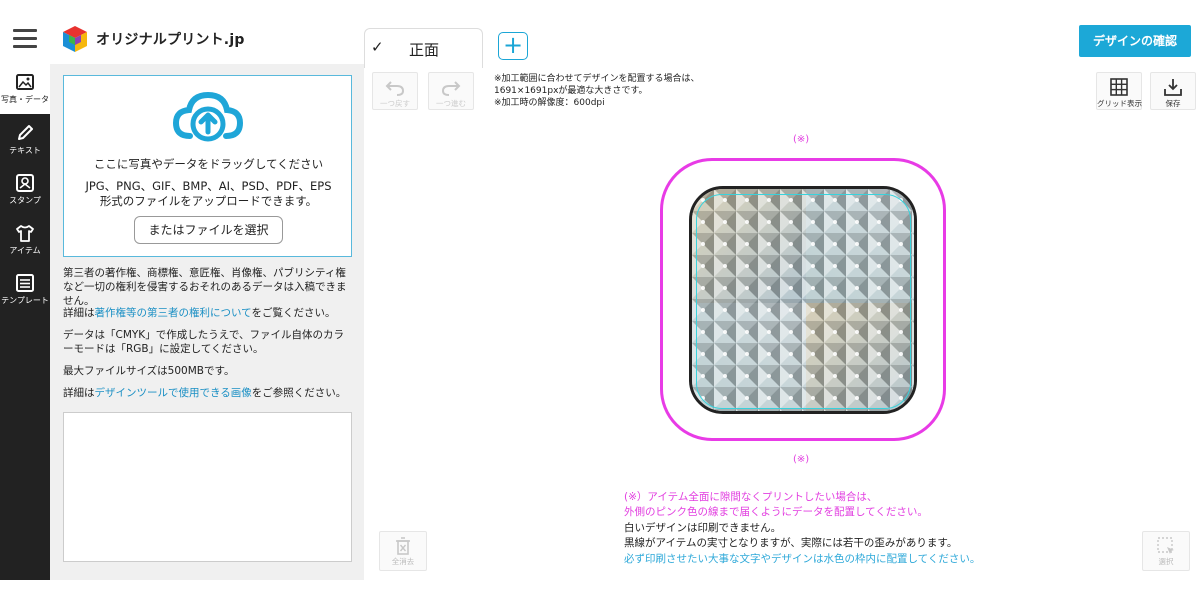  What do you see at coordinates (791, 543) in the screenshot?
I see `guideline-line: 黒線がアイテムの実寸となりますが、実際には若干の歪みがあります。` at bounding box center [791, 543].